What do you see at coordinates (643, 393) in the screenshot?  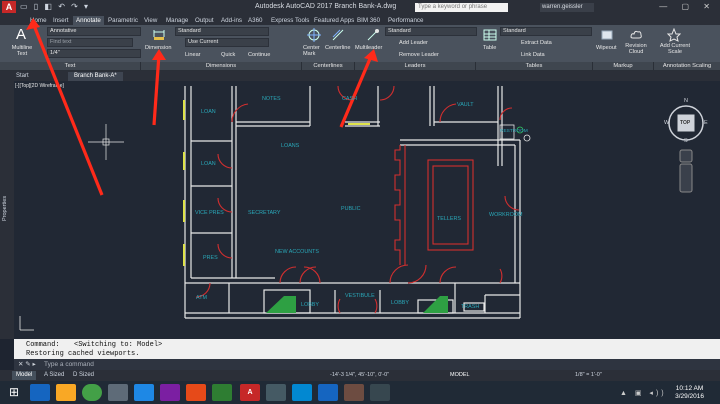 I see `system-tray: ▲ ▣ ◂))` at bounding box center [643, 393].